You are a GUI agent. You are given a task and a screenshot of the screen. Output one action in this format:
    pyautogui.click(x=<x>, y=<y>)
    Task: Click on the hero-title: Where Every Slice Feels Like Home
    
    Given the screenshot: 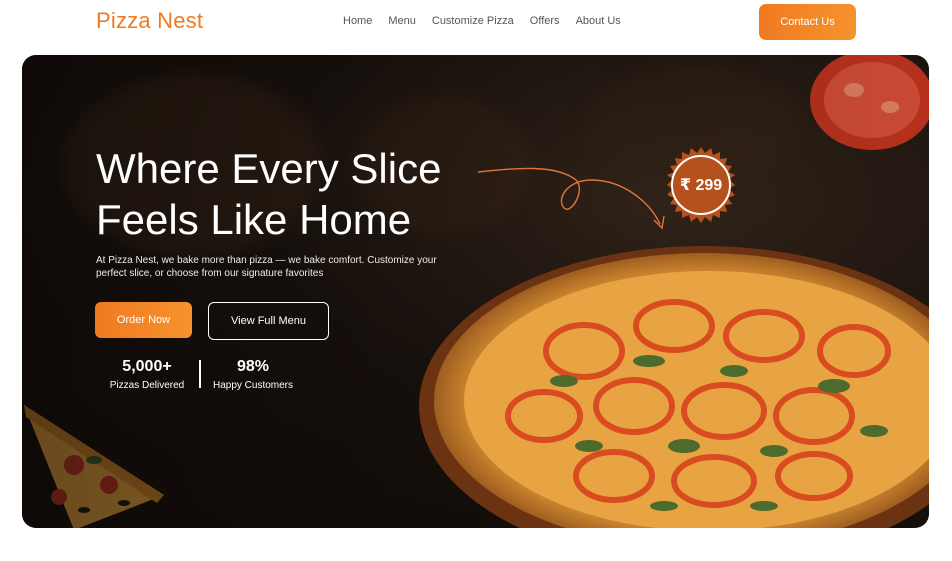 What is the action you would take?
    pyautogui.click(x=296, y=194)
    